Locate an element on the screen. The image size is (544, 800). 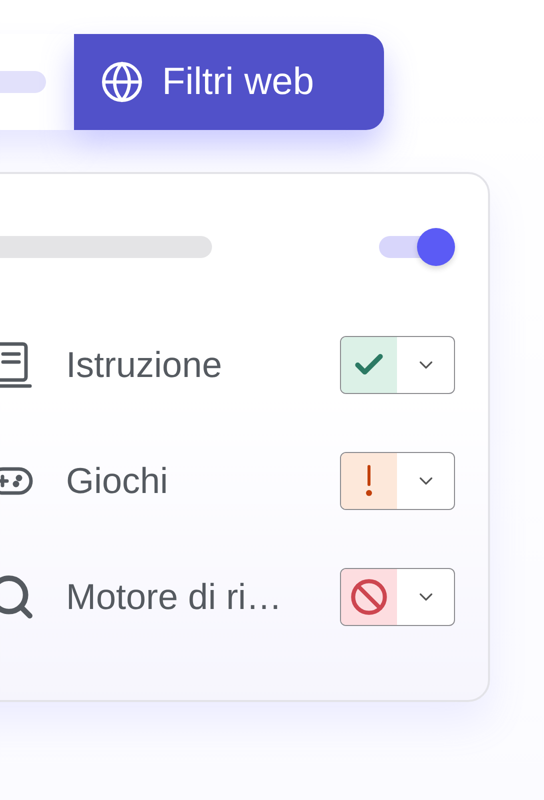
globe-icon is located at coordinates (122, 82).